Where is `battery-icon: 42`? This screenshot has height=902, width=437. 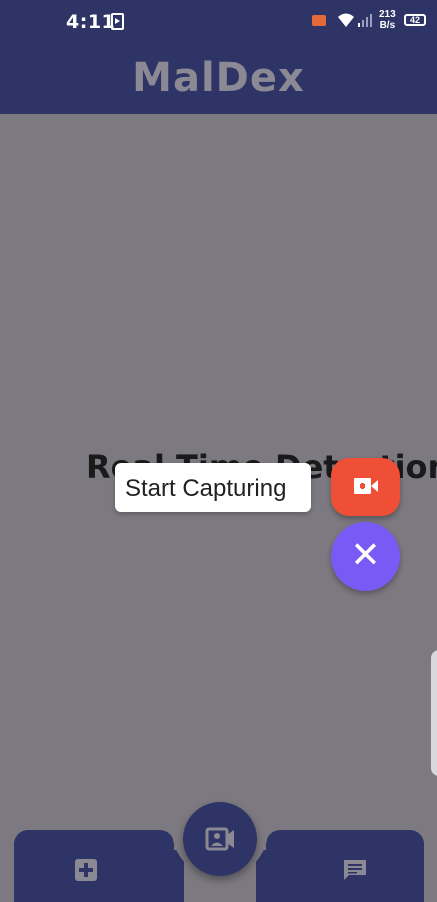 battery-icon: 42 is located at coordinates (415, 20).